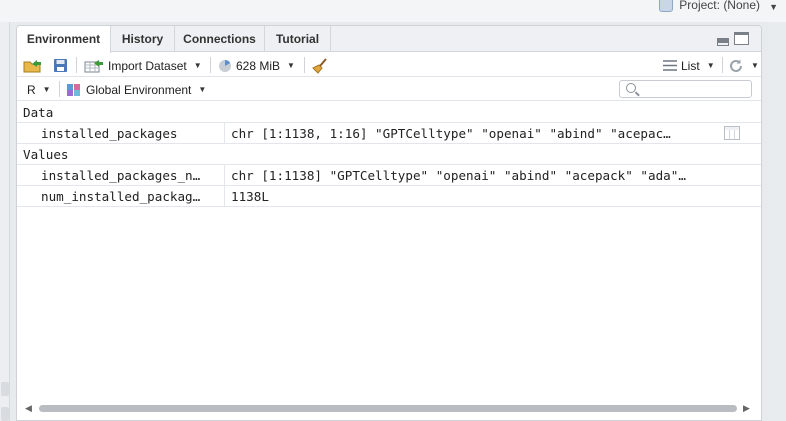 This screenshot has height=421, width=786. I want to click on left-pane-edge, so click(5, 221).